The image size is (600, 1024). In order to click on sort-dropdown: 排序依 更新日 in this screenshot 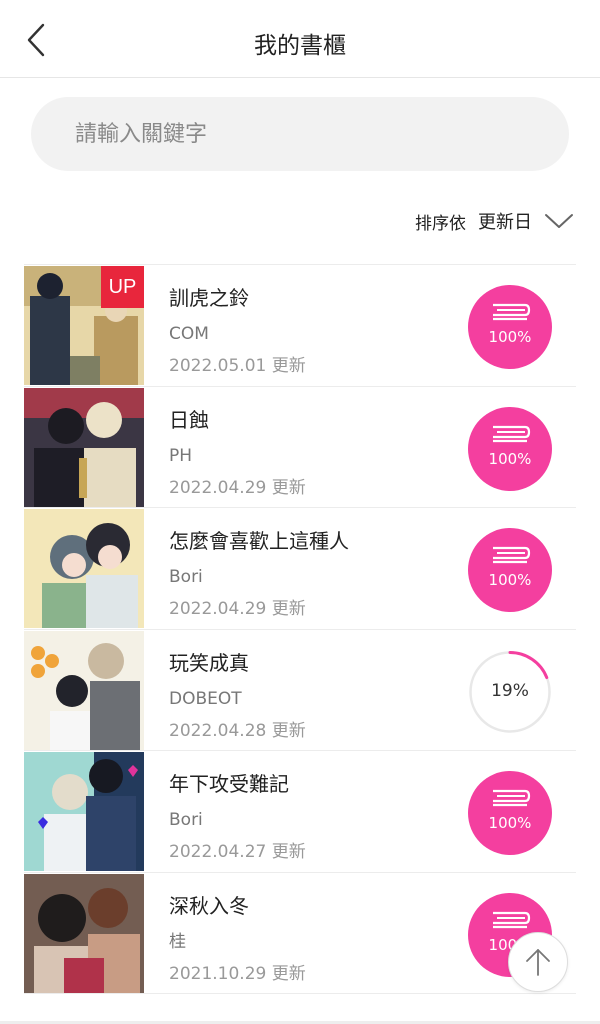, I will do `click(494, 221)`.